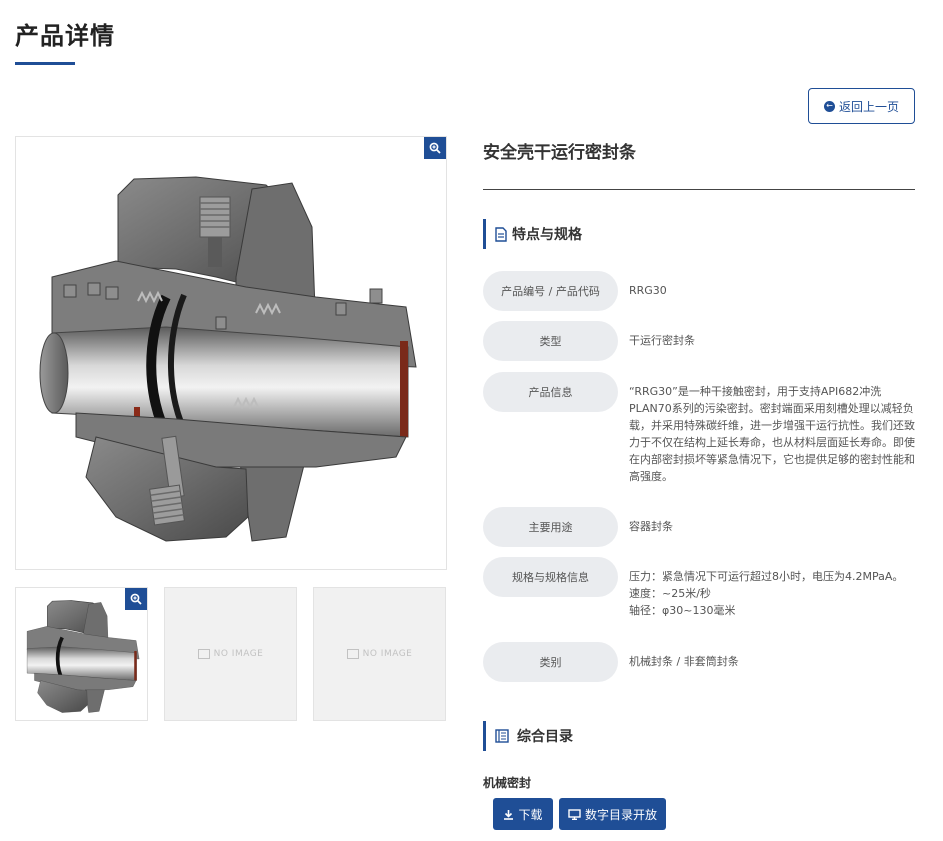 The image size is (943, 841). What do you see at coordinates (550, 291) in the screenshot?
I see `spec-label: 产品编号 / 产品代码` at bounding box center [550, 291].